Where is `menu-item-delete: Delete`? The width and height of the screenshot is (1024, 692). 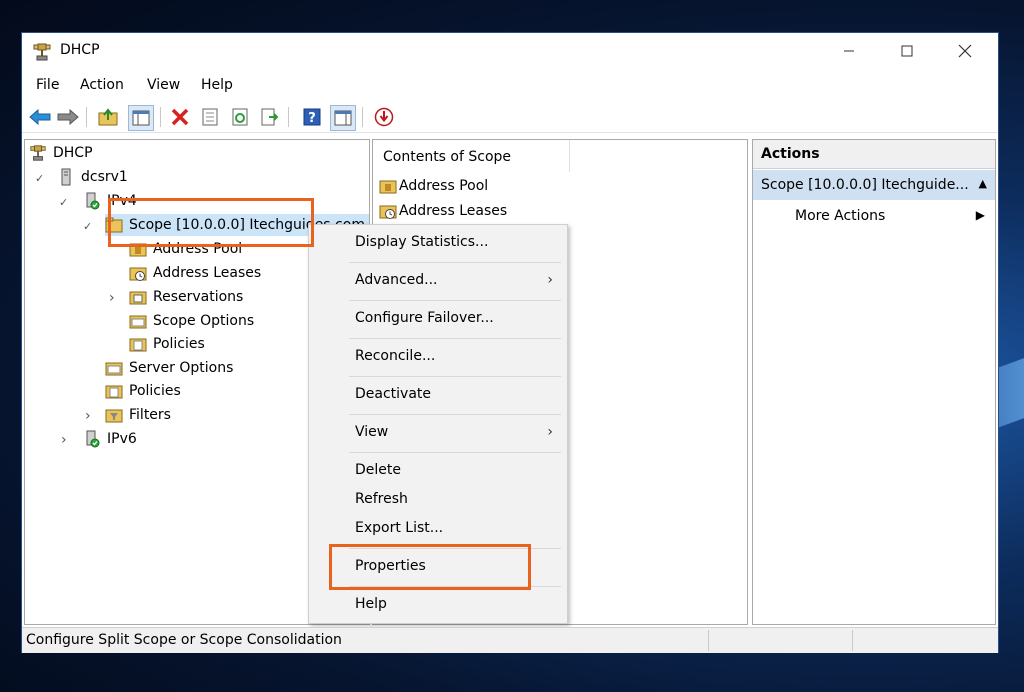 menu-item-delete: Delete is located at coordinates (378, 470).